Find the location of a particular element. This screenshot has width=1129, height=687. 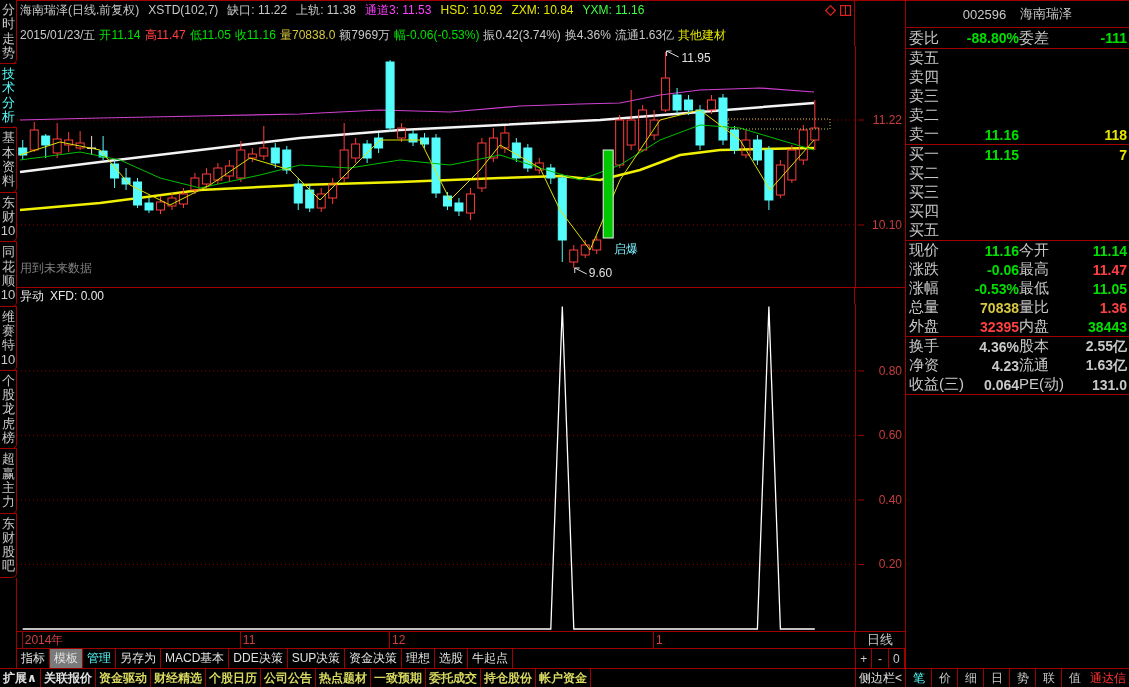

indicator-value: YXM: 11.16 is located at coordinates (613, 10).